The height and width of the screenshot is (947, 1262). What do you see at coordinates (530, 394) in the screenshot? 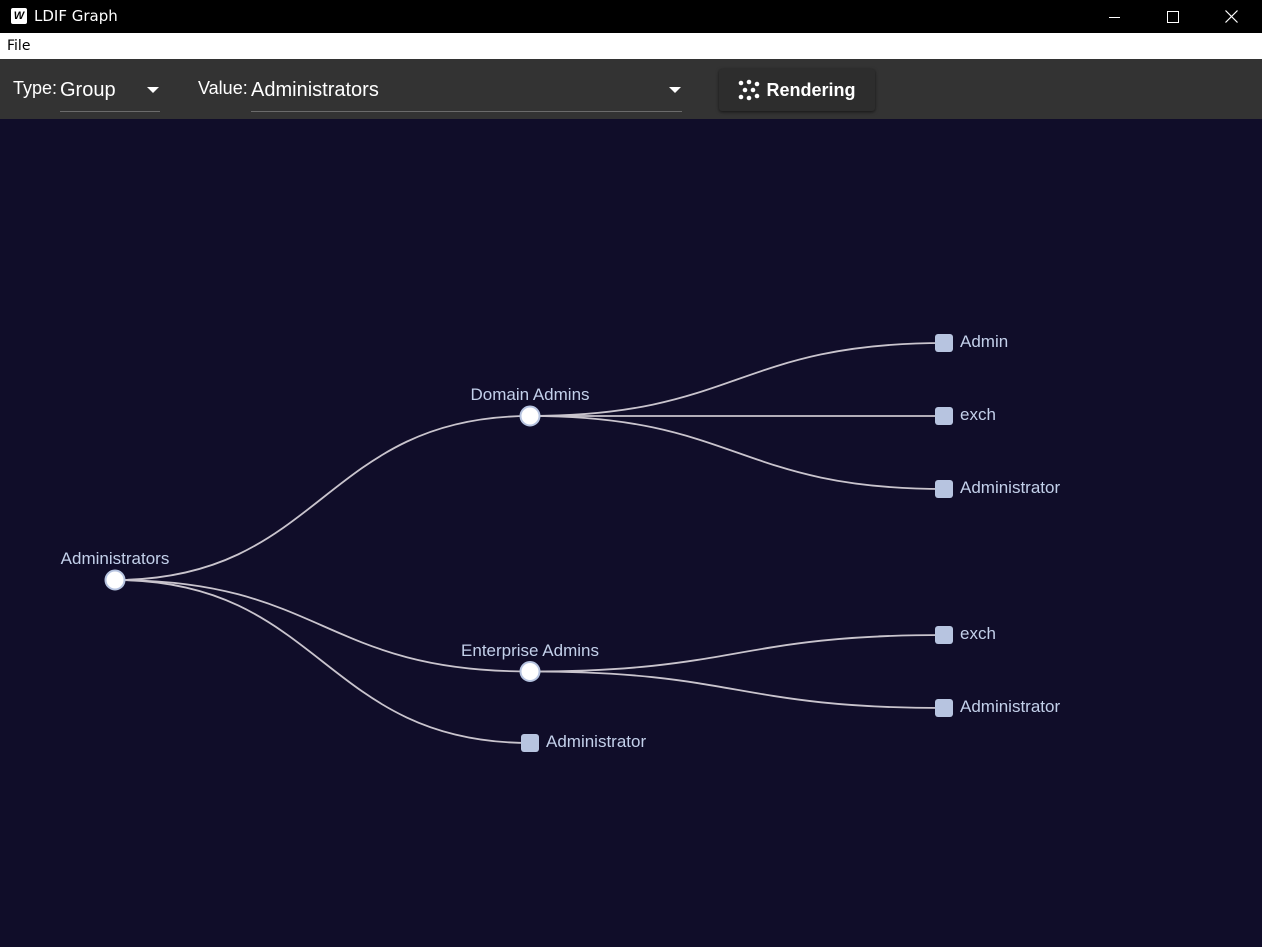
I see `group-node-label: Domain Admins` at bounding box center [530, 394].